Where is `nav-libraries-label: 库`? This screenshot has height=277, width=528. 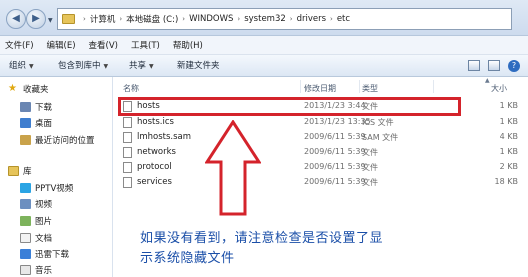 nav-libraries-label: 库 is located at coordinates (27, 172).